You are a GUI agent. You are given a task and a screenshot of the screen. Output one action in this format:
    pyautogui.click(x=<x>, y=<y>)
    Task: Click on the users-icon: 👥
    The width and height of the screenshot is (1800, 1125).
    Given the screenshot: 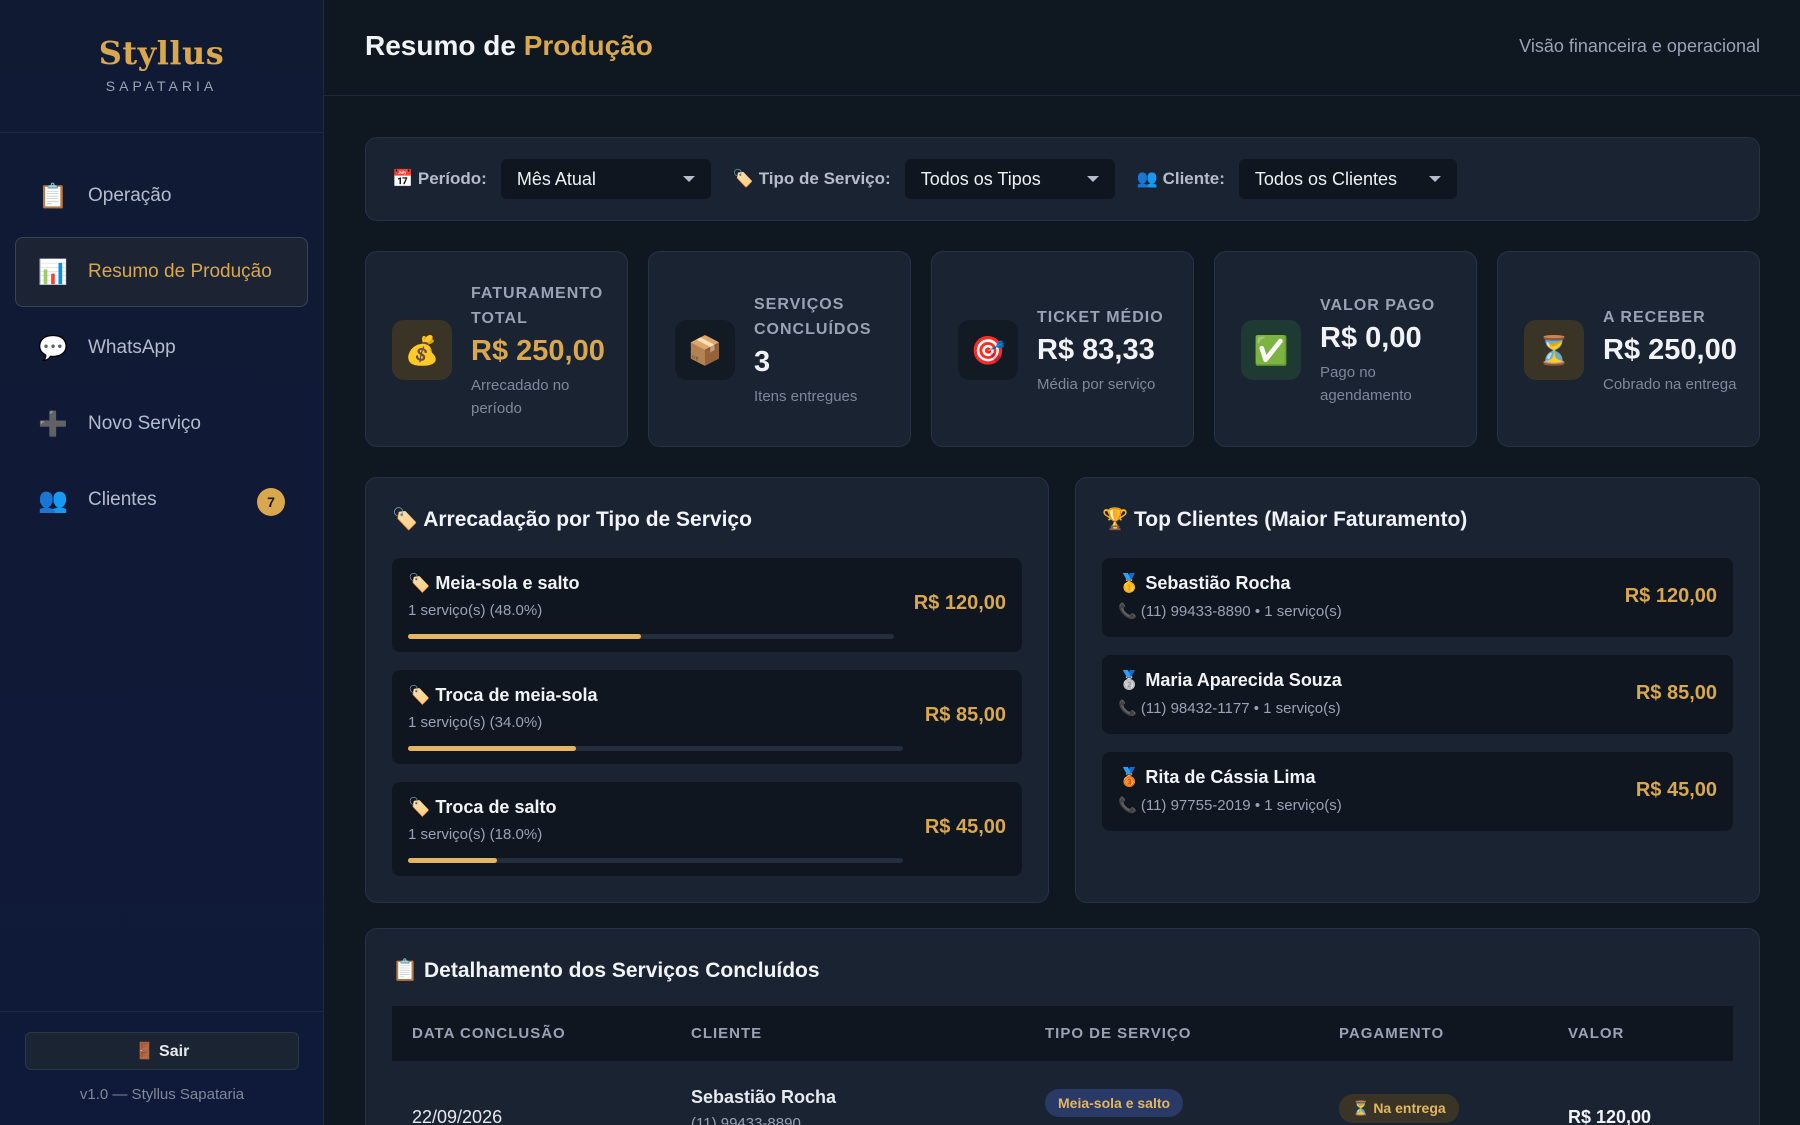 What is the action you would take?
    pyautogui.click(x=53, y=500)
    